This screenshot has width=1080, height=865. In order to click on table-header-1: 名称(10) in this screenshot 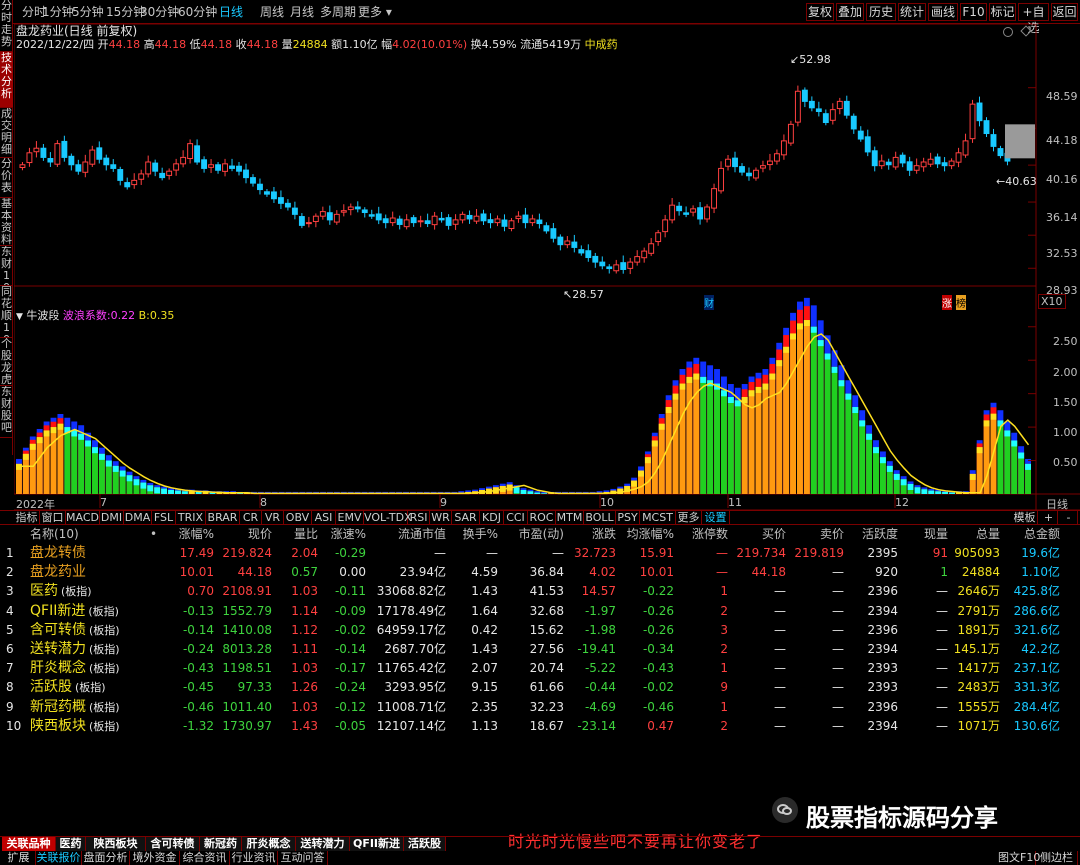, I will do `click(80, 534)`.